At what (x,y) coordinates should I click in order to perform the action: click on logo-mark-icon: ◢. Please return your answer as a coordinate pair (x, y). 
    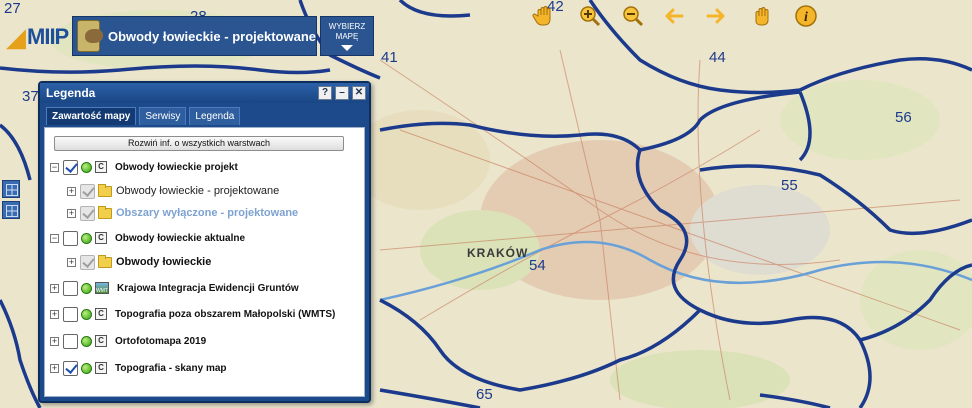
    Looking at the image, I should click on (16, 36).